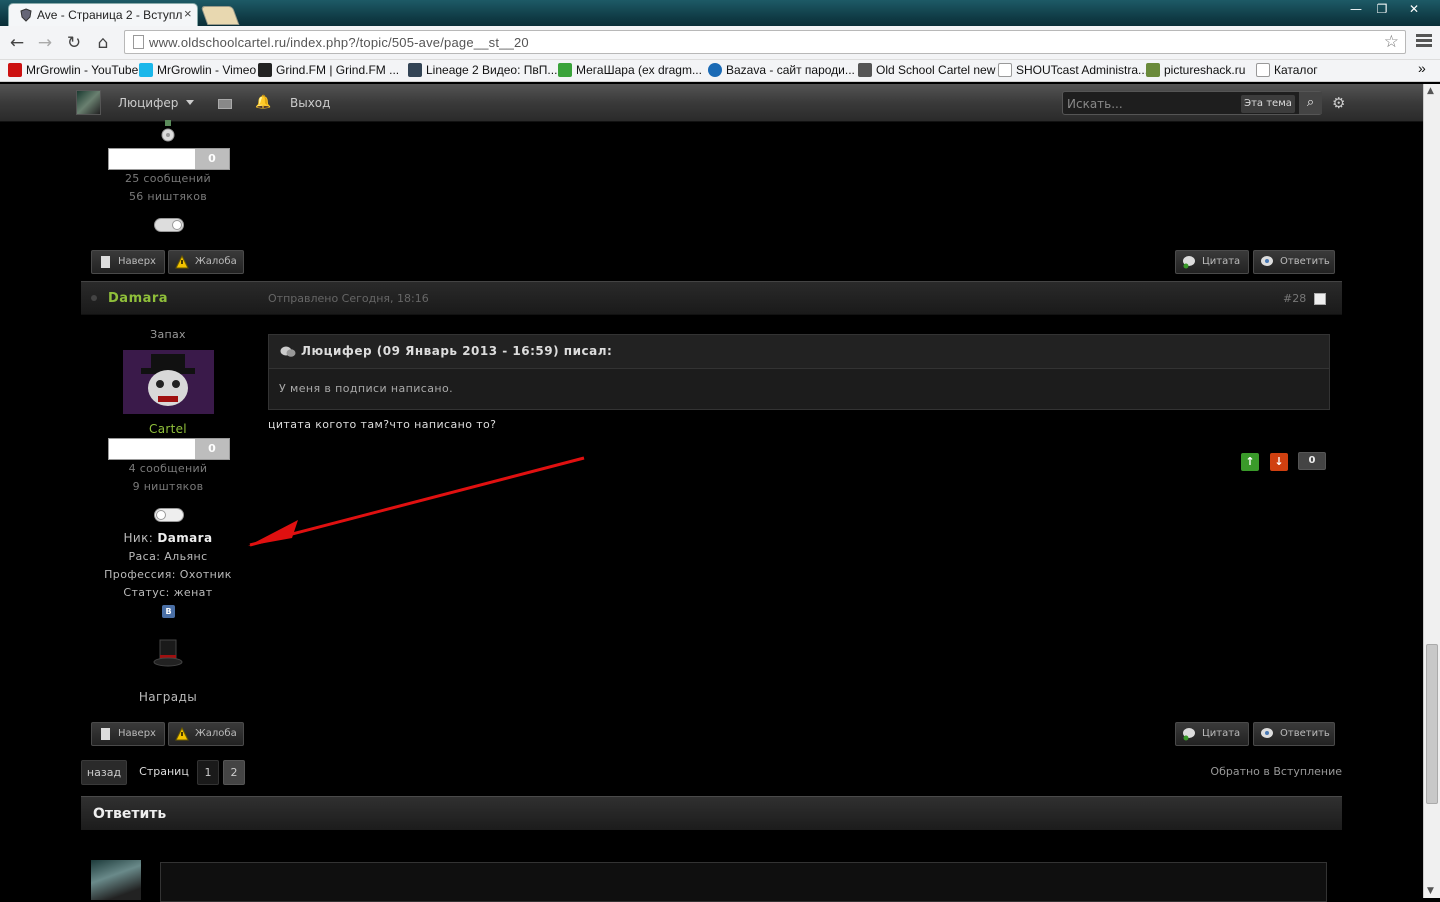 This screenshot has width=1440, height=902. What do you see at coordinates (1382, 9) in the screenshot?
I see `restore-button: ❐` at bounding box center [1382, 9].